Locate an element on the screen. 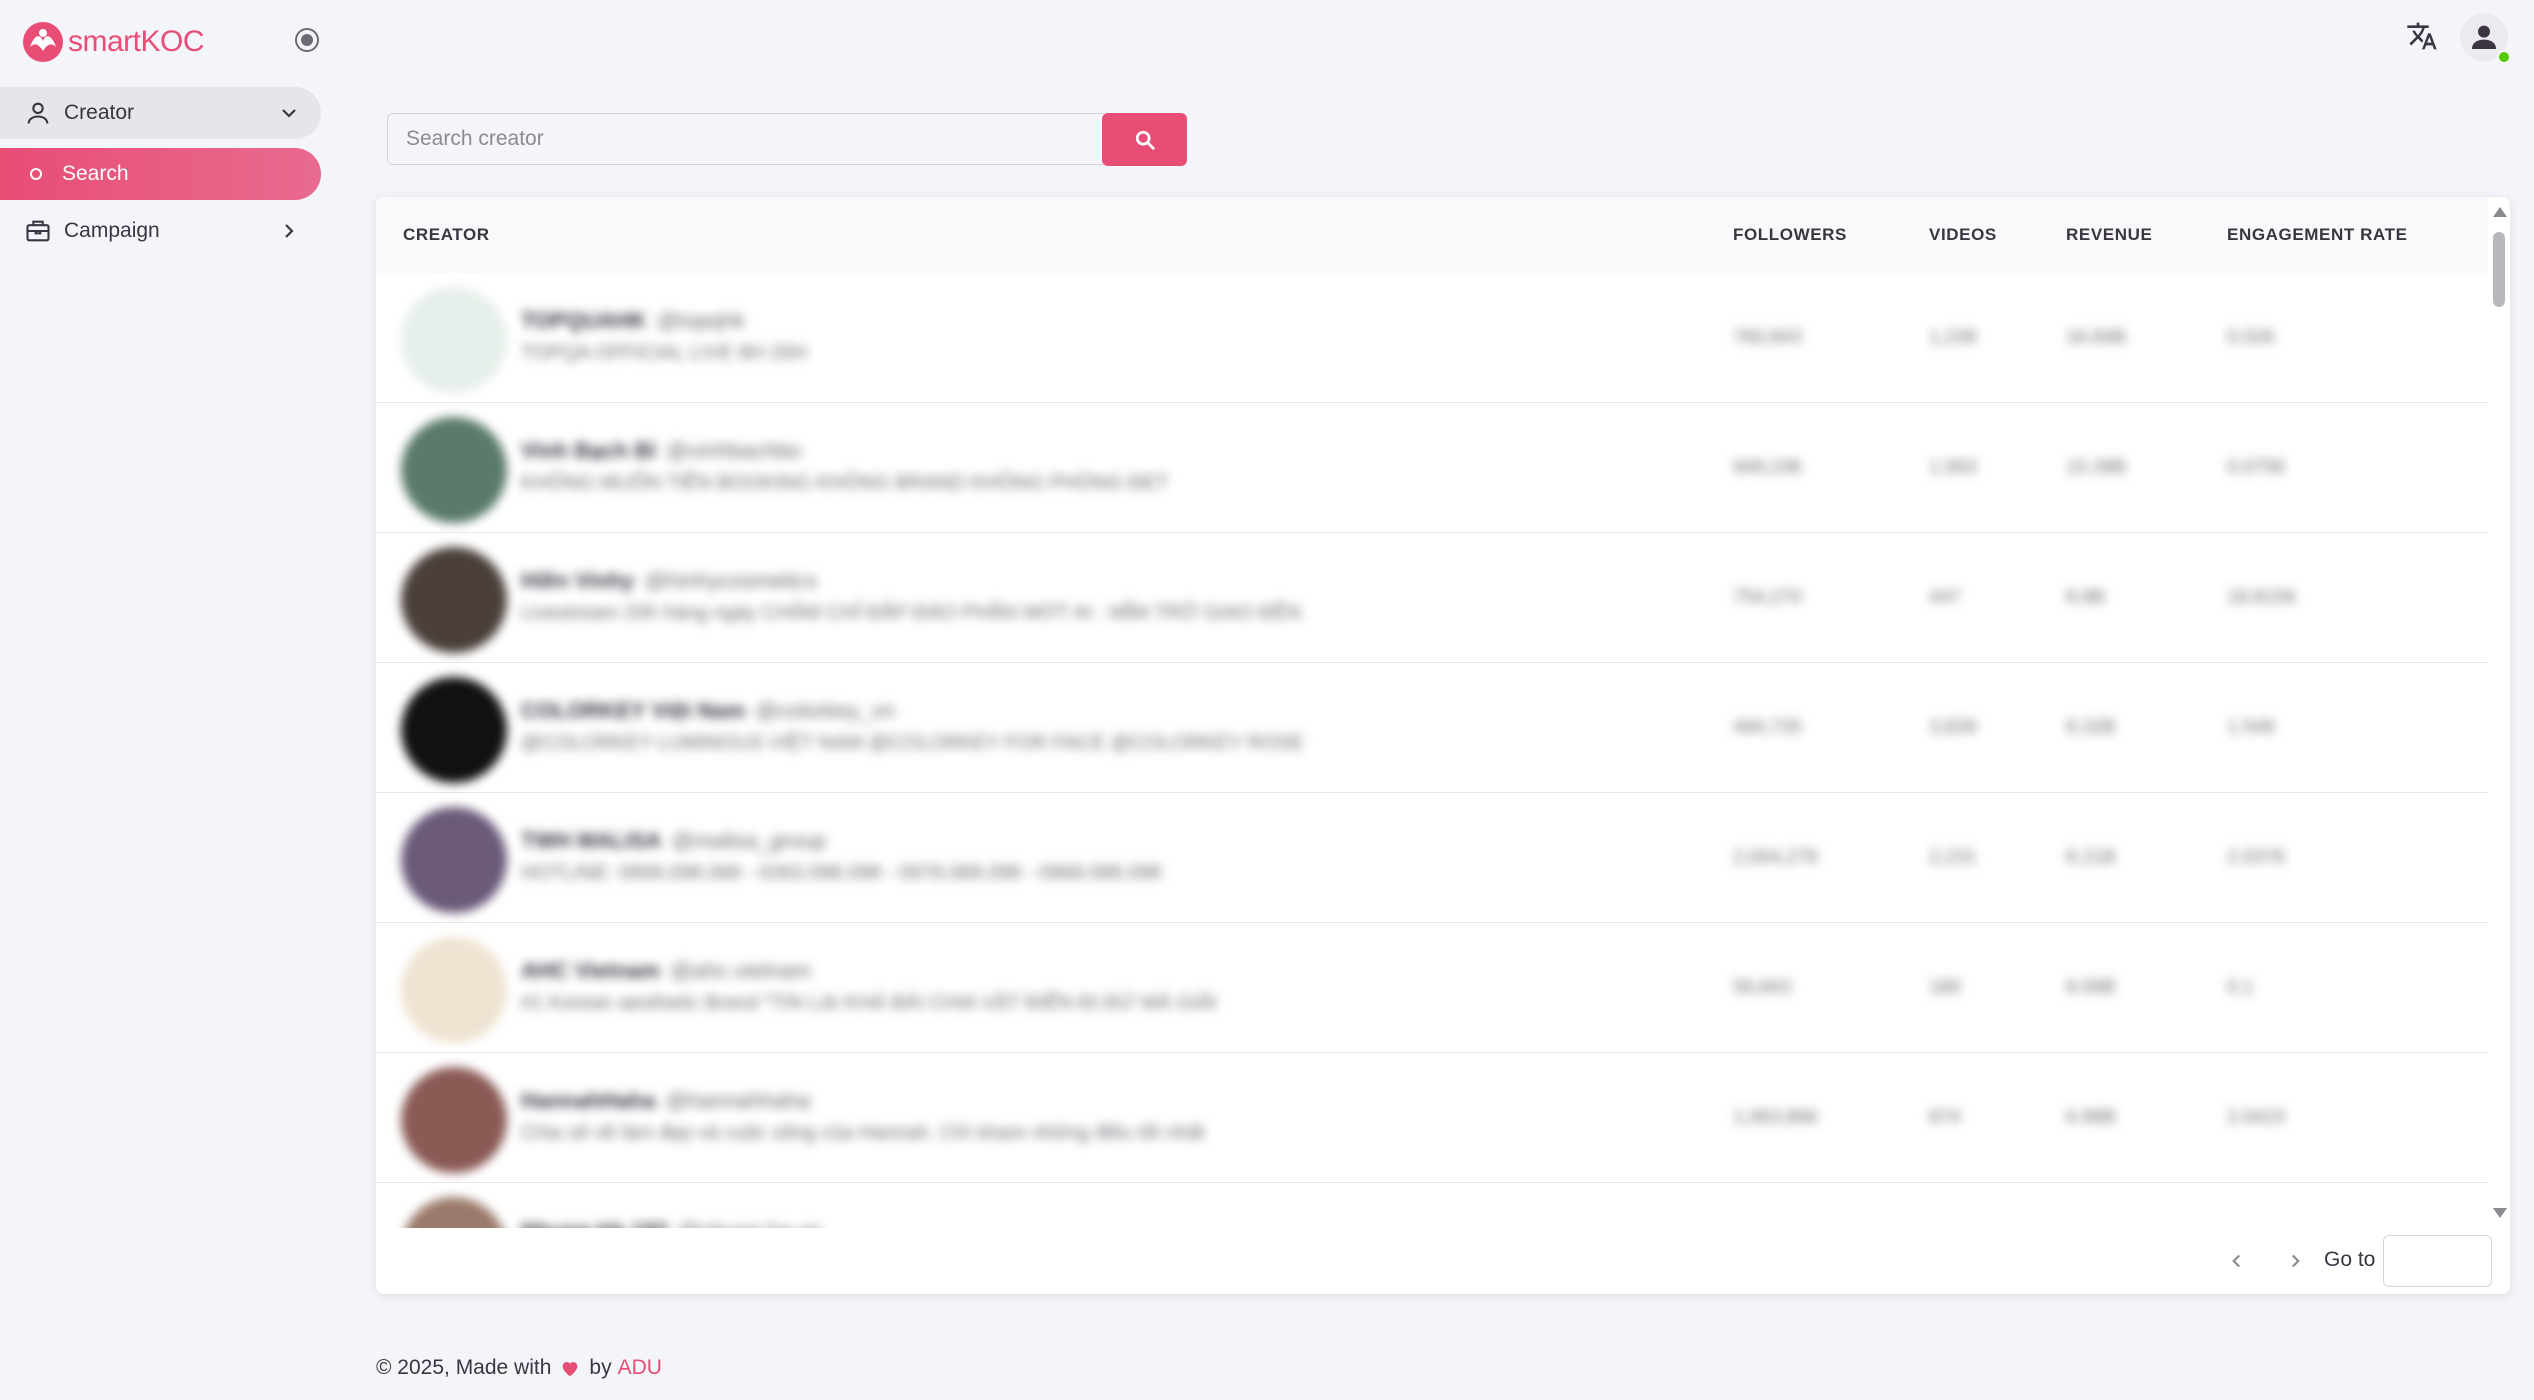  followers-cell: 494,735 is located at coordinates (1767, 727).